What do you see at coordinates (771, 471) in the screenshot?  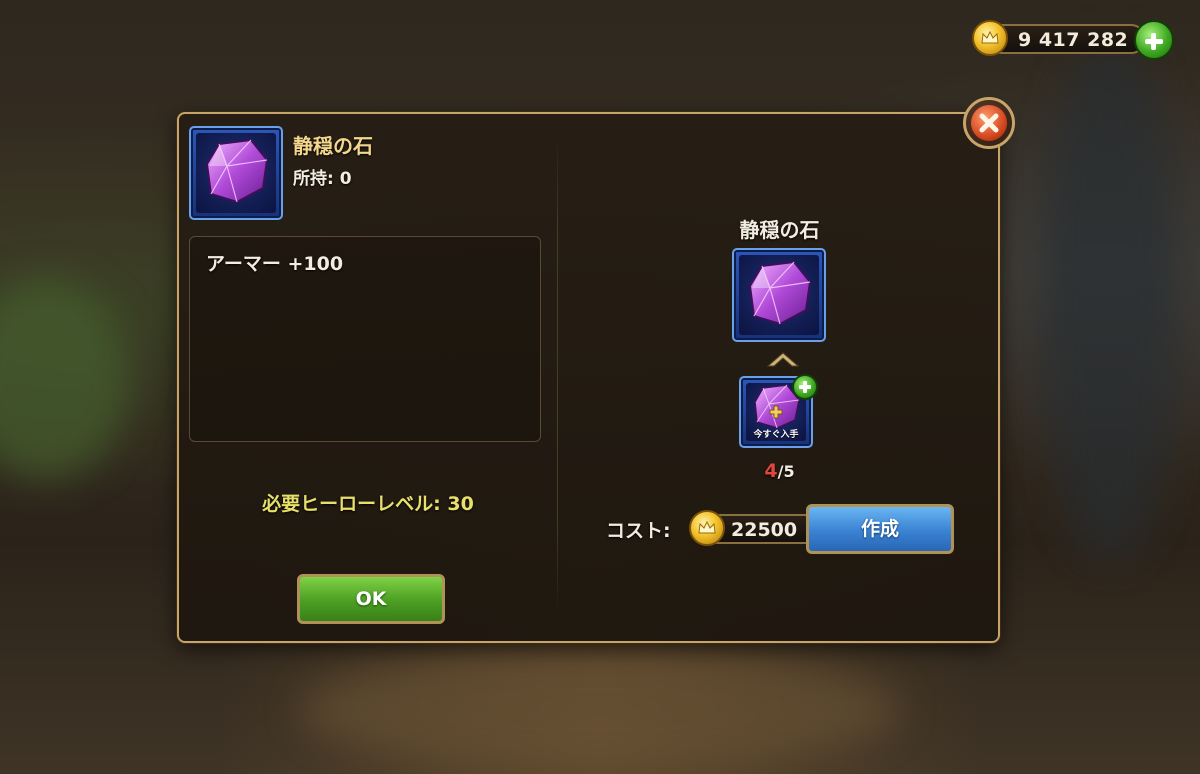 I see `material-current: 4` at bounding box center [771, 471].